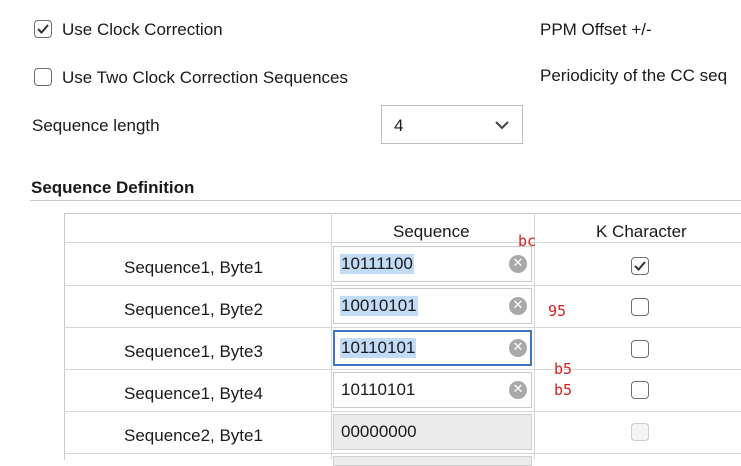  I want to click on use-clock-correction-checkbox, so click(43, 29).